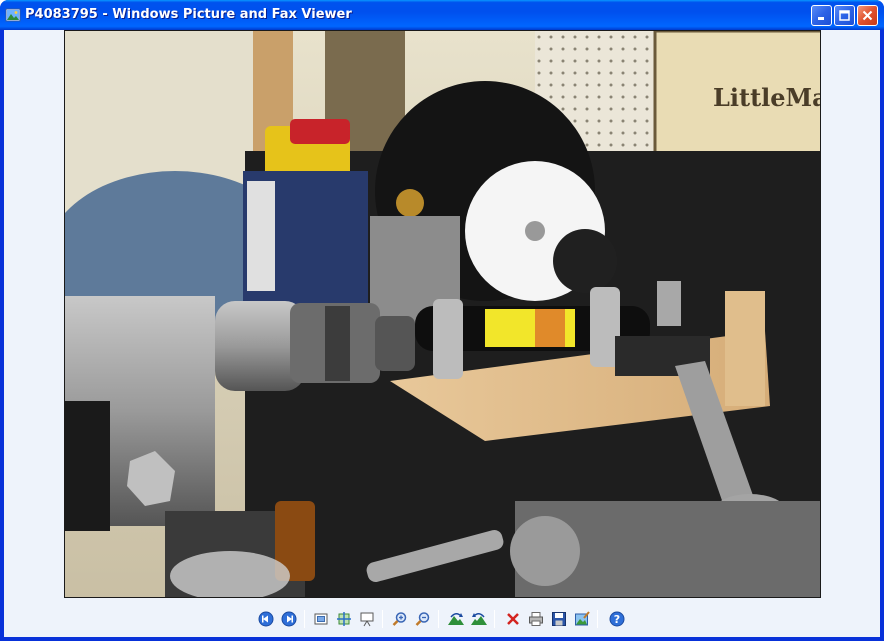 Image resolution: width=884 pixels, height=641 pixels. Describe the element at coordinates (767, 97) in the screenshot. I see `sign-text: LittleMac` at that location.